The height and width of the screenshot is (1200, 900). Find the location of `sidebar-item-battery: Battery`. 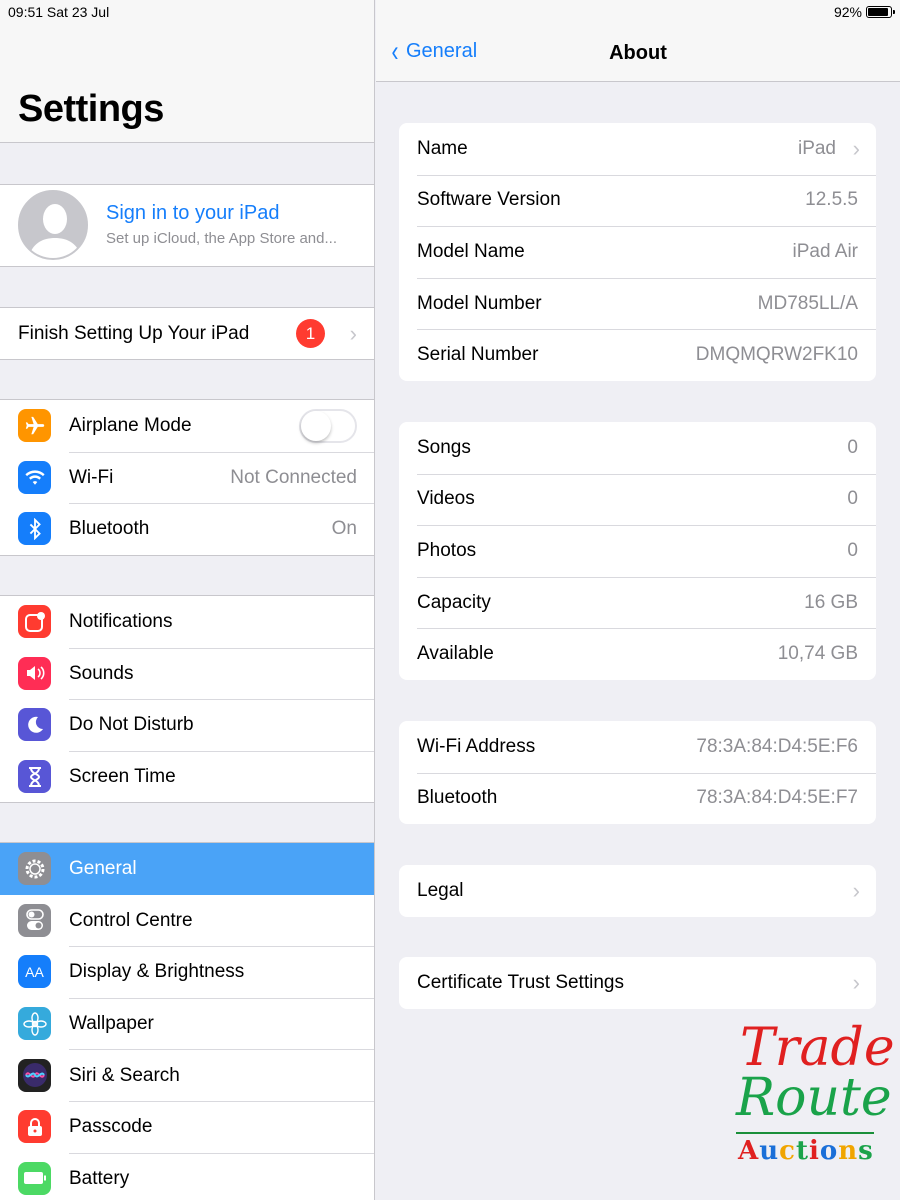

sidebar-item-battery: Battery is located at coordinates (187, 1176).